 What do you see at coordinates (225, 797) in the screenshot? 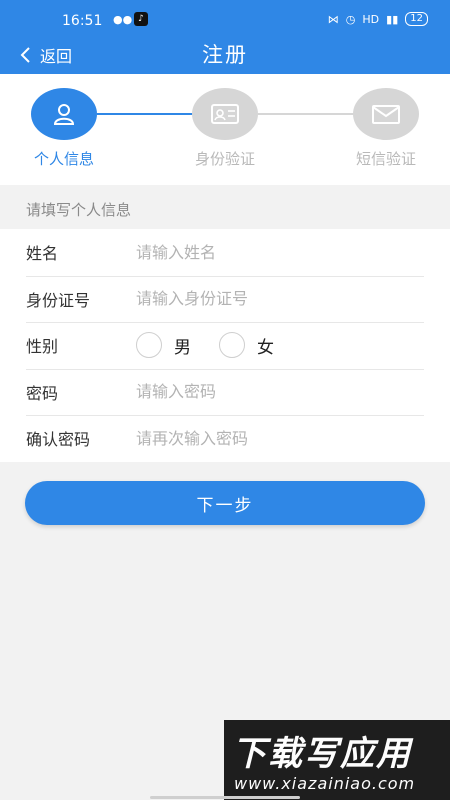
I see `home-indicator` at bounding box center [225, 797].